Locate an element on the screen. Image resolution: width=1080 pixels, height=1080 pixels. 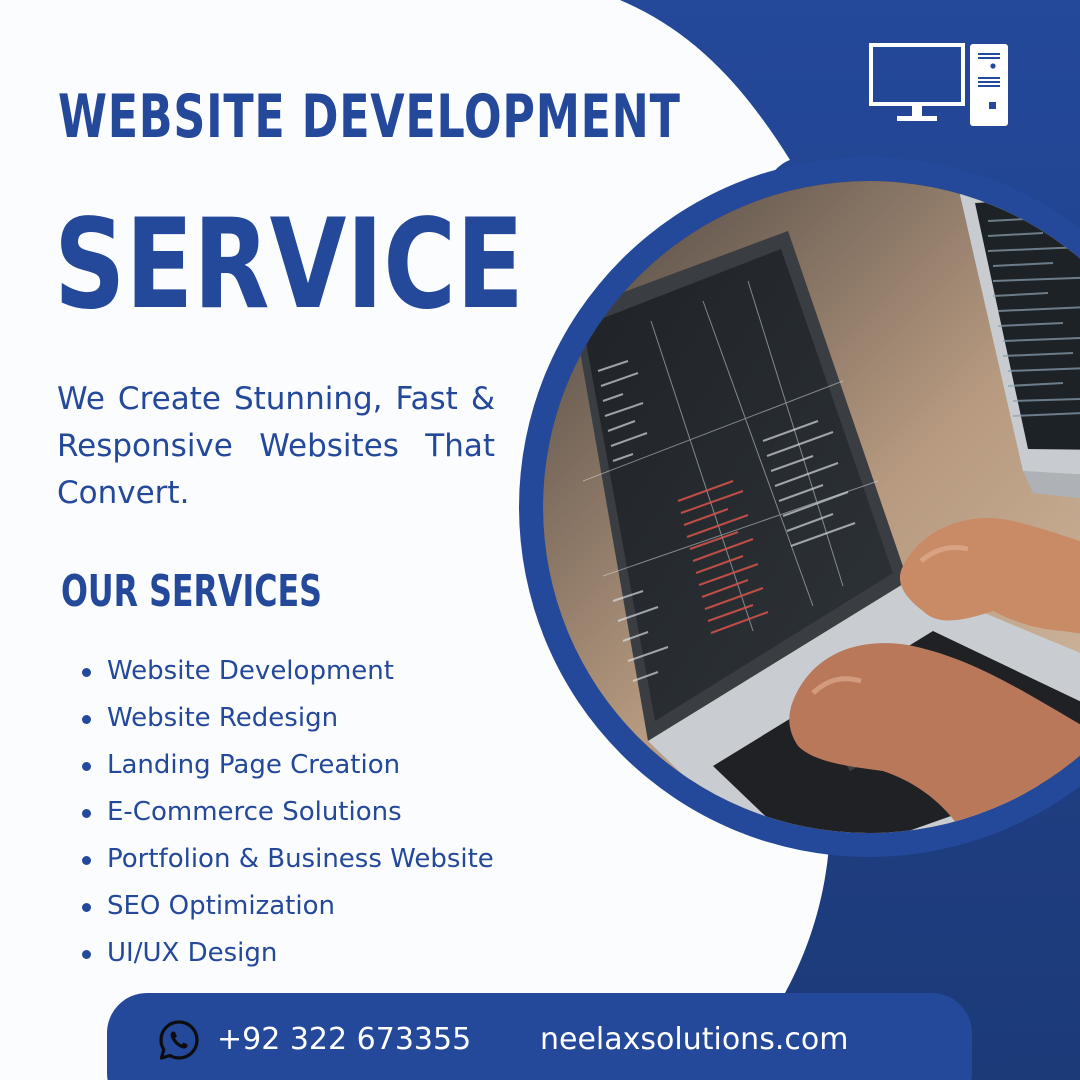
whatsapp-icon is located at coordinates (179, 1040).